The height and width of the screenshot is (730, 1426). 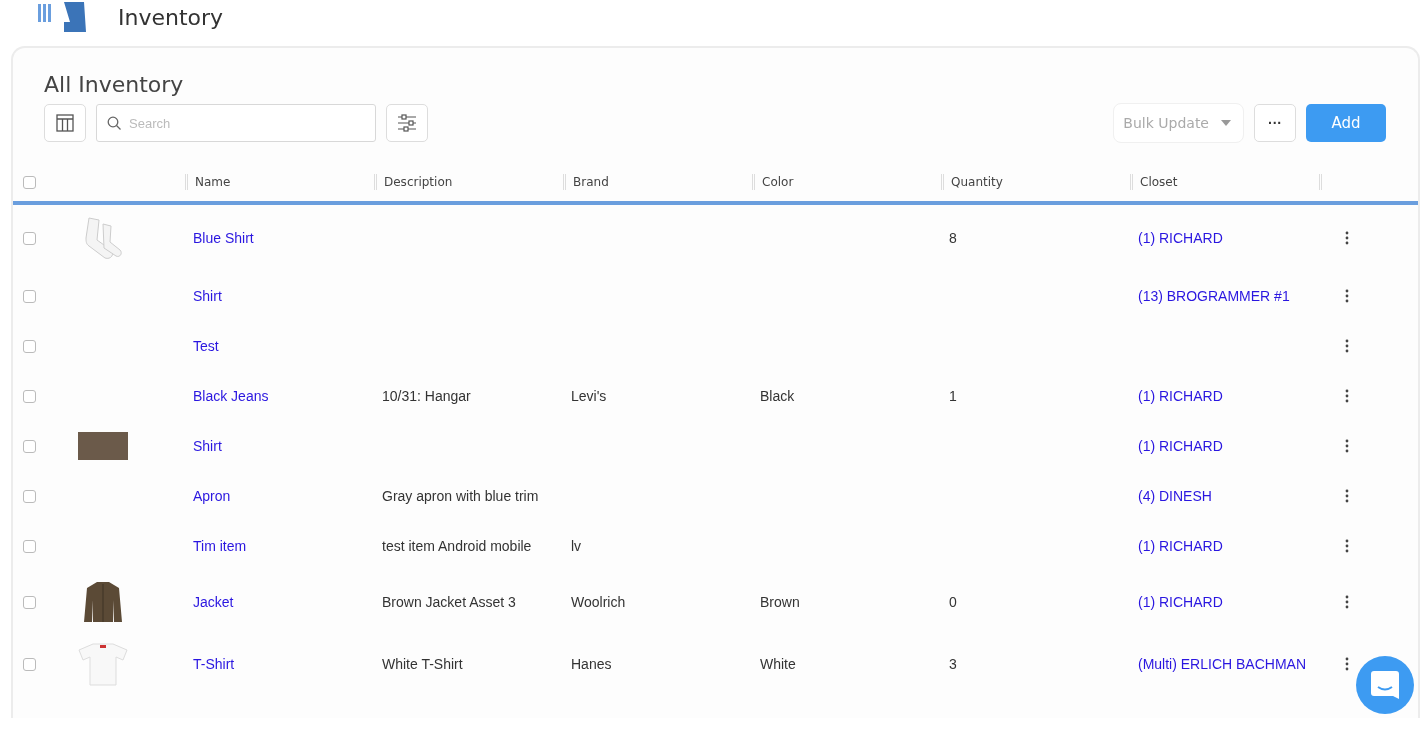 What do you see at coordinates (426, 396) in the screenshot?
I see `table-cell: 10/31: Hangar` at bounding box center [426, 396].